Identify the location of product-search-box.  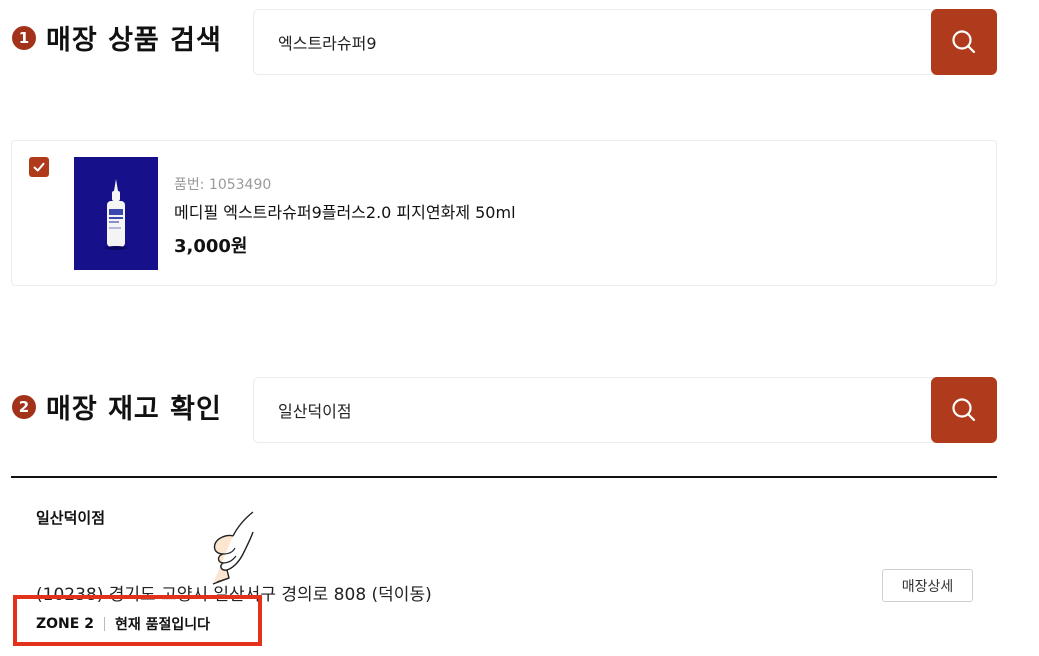
(625, 42).